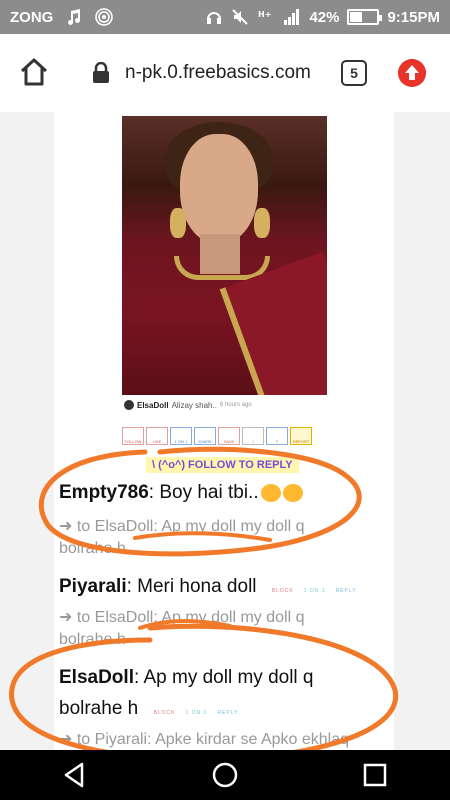  What do you see at coordinates (225, 17) in the screenshot?
I see `status-bar: ZONG H+ 42% 9:15PM` at bounding box center [225, 17].